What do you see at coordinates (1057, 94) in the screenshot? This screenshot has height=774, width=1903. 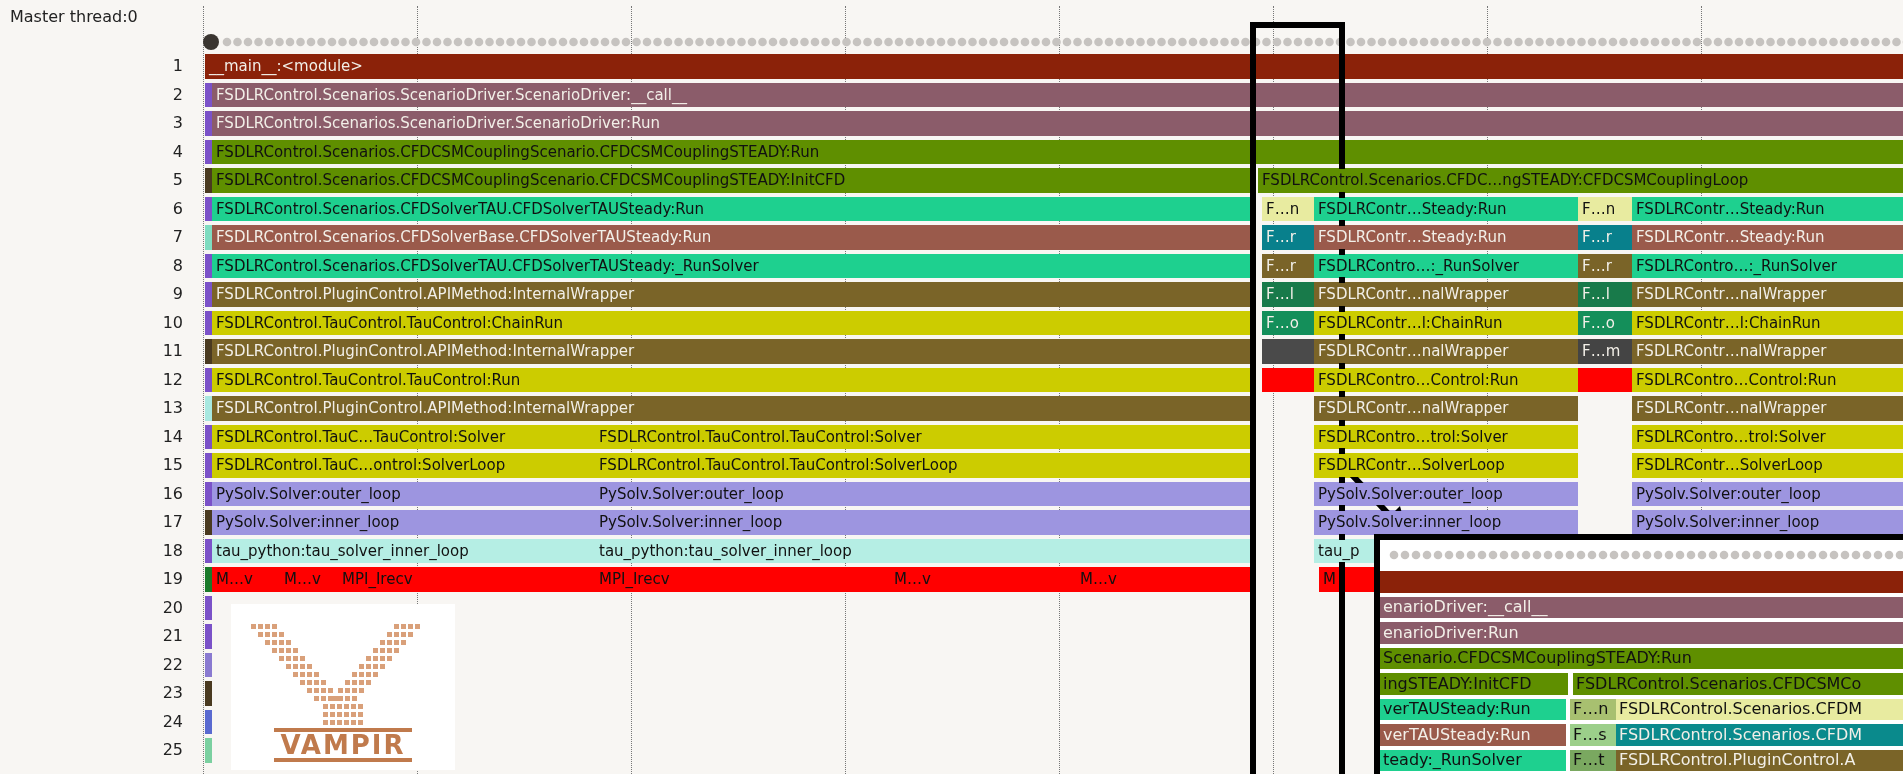 I see `function-bar: FSDLRControl.Scenarios.ScenarioDriver.ScenarioDriver:__call__` at bounding box center [1057, 94].